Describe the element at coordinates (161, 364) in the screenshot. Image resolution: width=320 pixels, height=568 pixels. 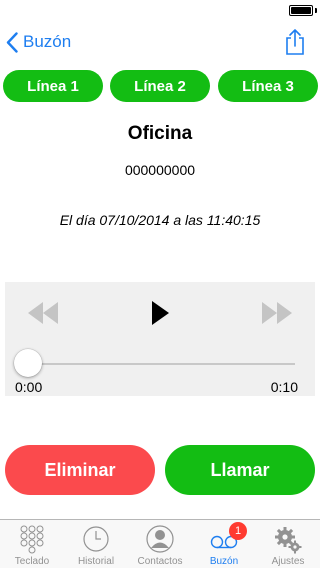
I see `progress-slider` at that location.